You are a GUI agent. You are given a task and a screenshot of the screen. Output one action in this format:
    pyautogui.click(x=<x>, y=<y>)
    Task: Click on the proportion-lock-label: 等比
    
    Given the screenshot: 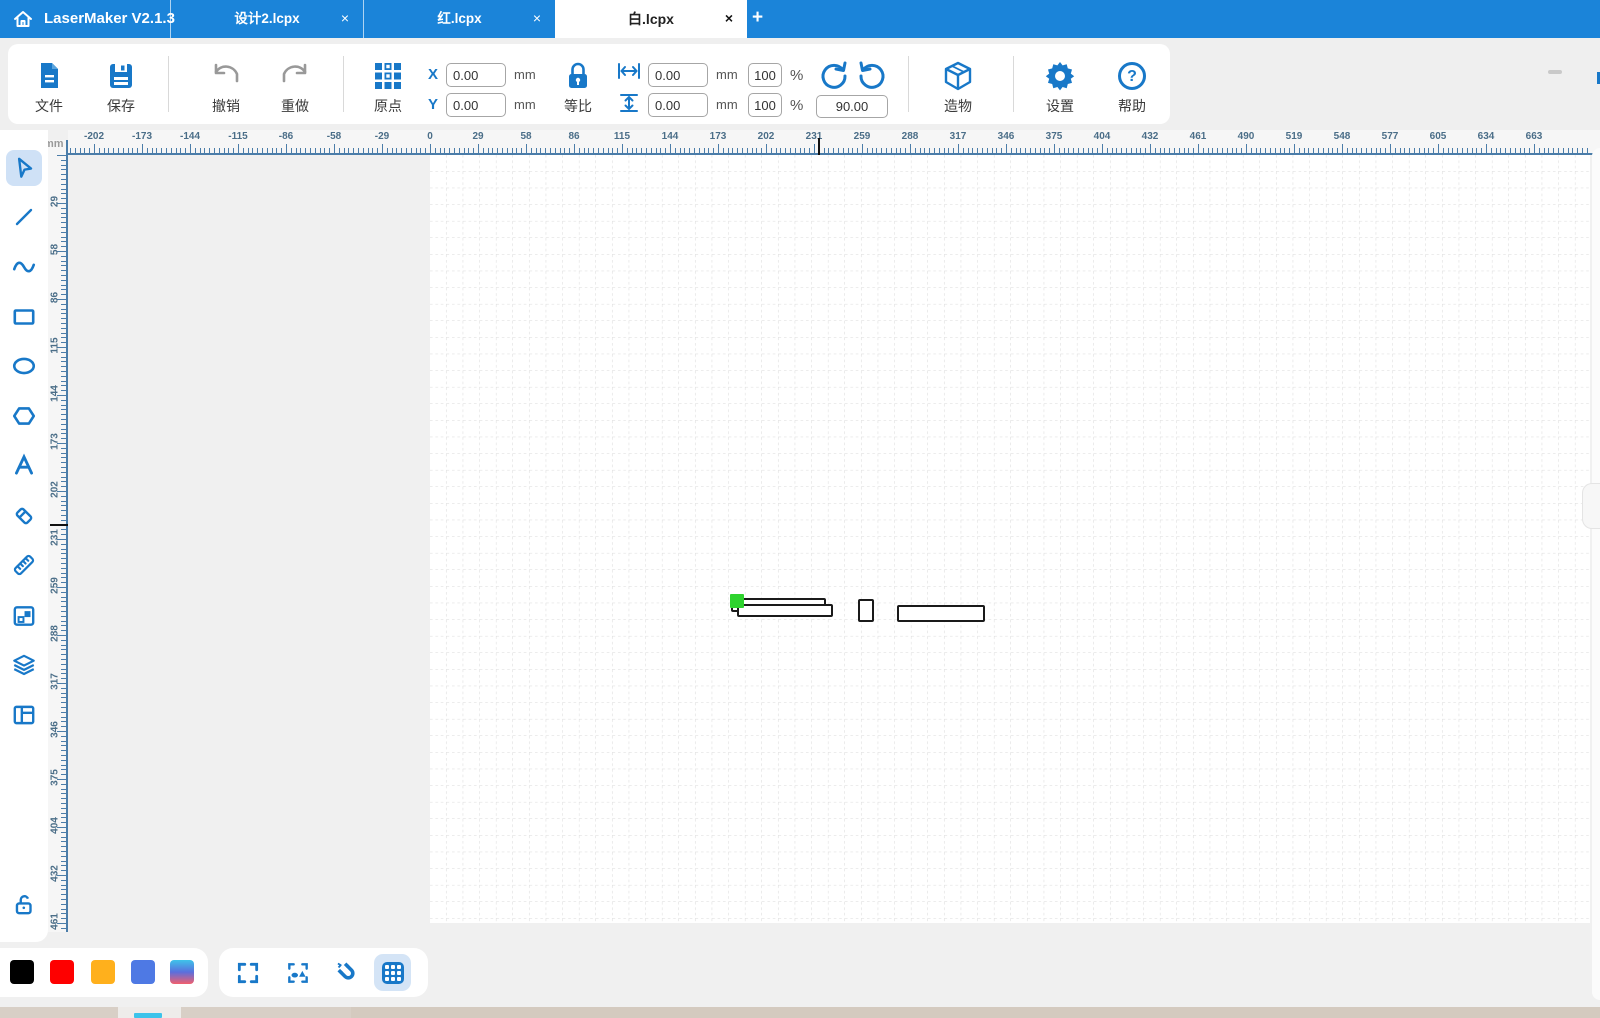 What is the action you would take?
    pyautogui.click(x=578, y=106)
    